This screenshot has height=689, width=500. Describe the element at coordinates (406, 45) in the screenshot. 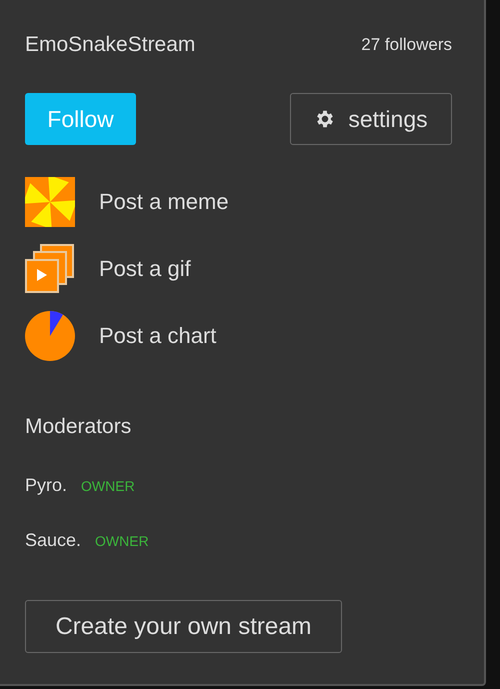

I see `follower-count: 27 followers` at that location.